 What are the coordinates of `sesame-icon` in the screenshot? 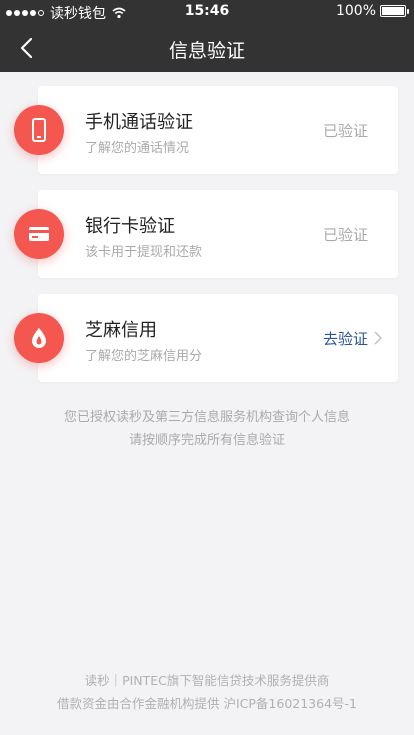 It's located at (39, 338).